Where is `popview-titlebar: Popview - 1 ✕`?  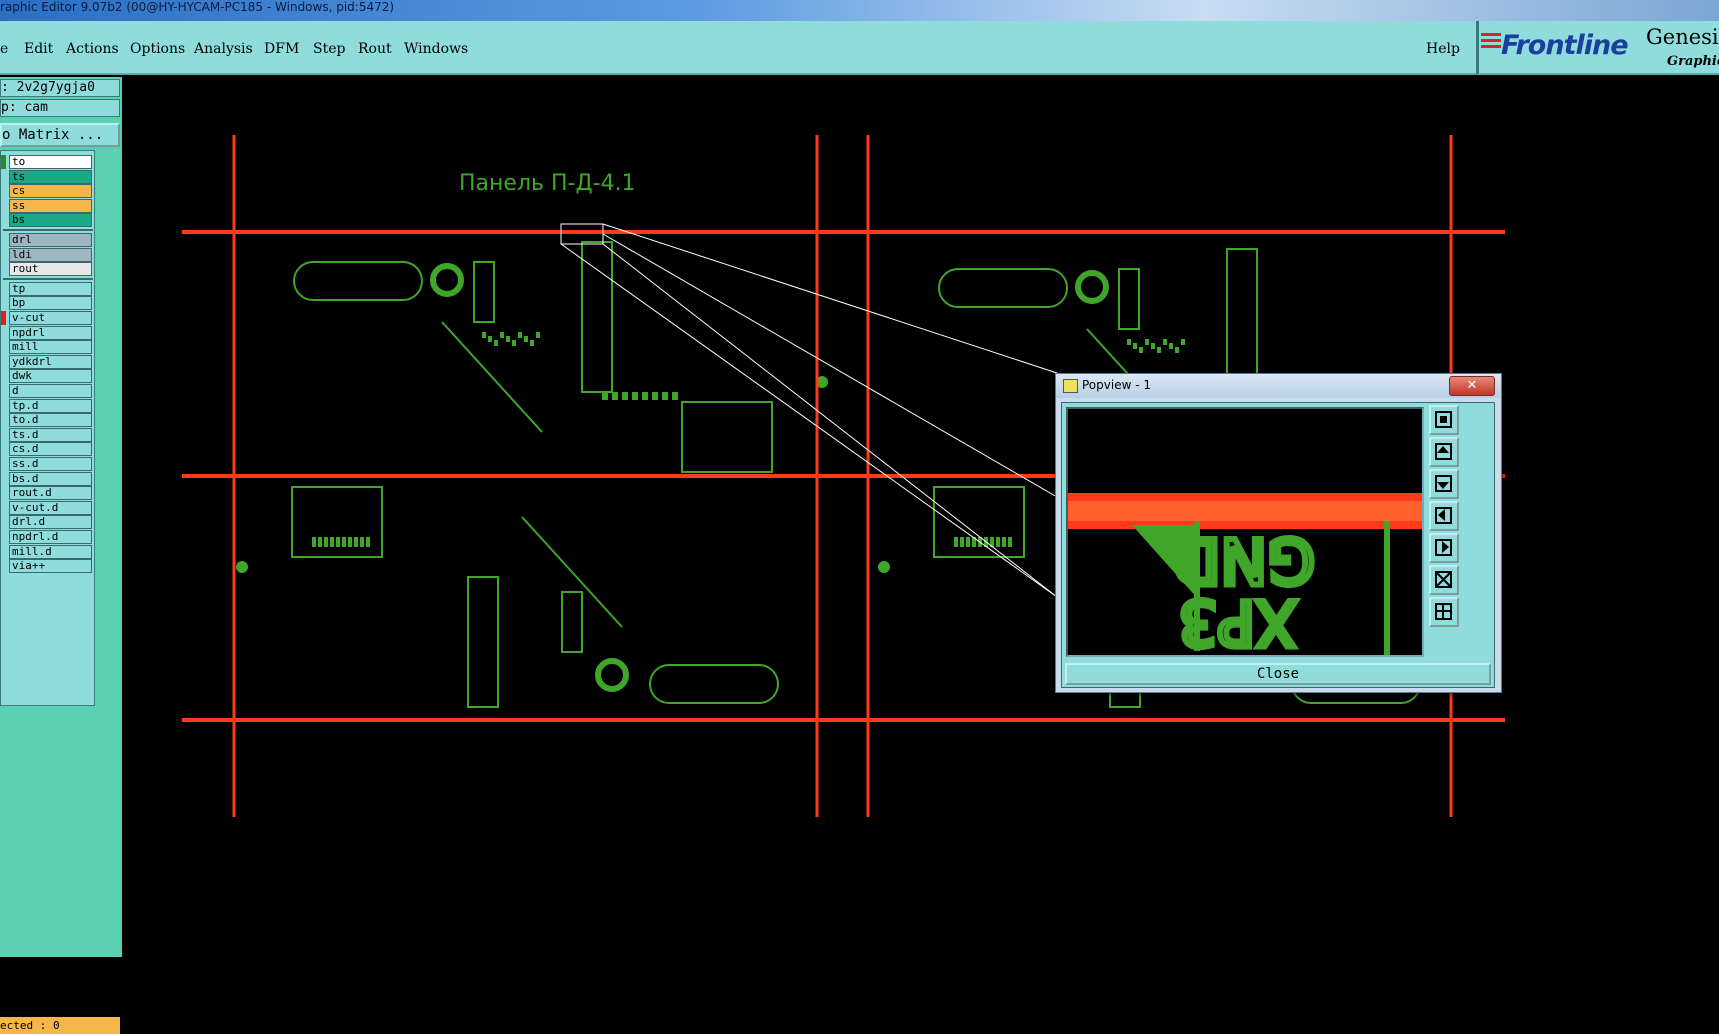 popview-titlebar: Popview - 1 ✕ is located at coordinates (1278, 386).